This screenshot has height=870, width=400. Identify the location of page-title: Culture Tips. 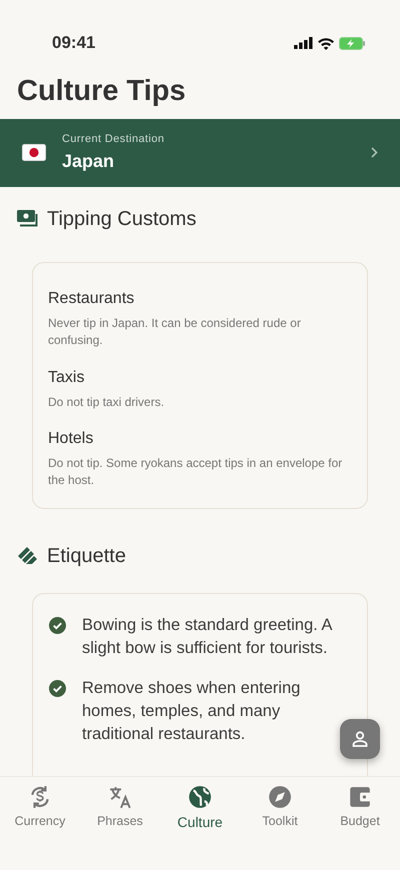
(102, 91).